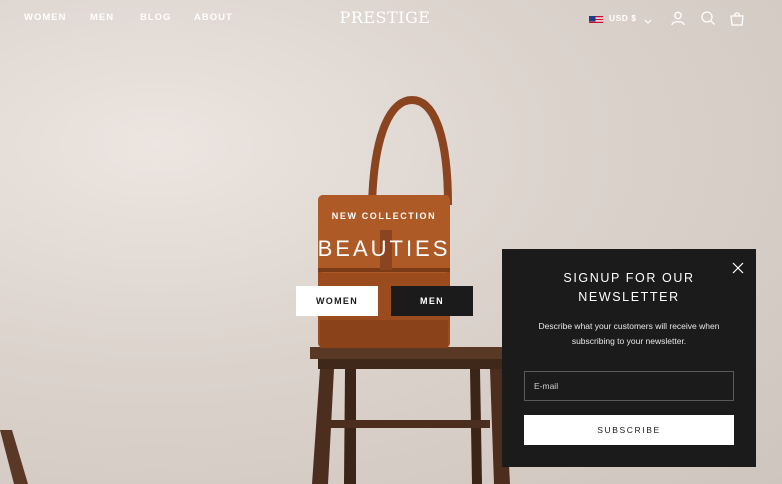 The height and width of the screenshot is (484, 782). What do you see at coordinates (629, 288) in the screenshot?
I see `newsletter-title: SIGNUP FOR OUR NEWSLETTER` at bounding box center [629, 288].